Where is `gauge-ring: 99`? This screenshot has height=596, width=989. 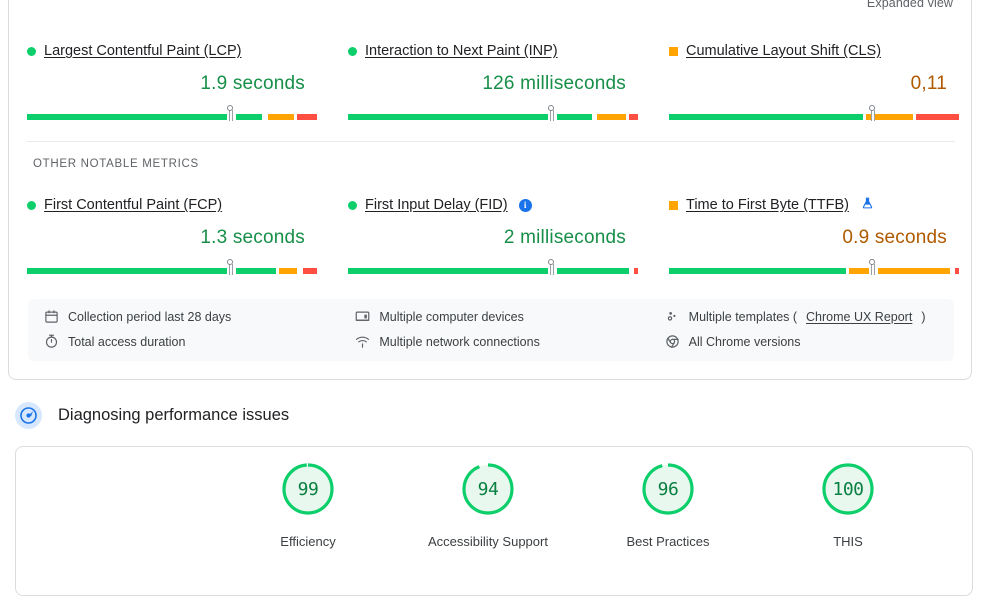 gauge-ring: 99 is located at coordinates (308, 489).